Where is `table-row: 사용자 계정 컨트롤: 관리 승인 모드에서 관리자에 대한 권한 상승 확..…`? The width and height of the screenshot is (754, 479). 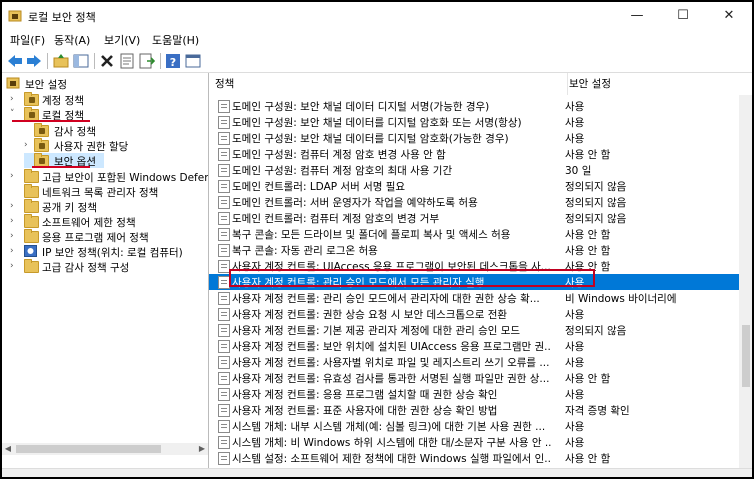
table-row: 사용자 계정 컨트롤: 관리 승인 모드에서 관리자에 대한 권한 상승 확..… is located at coordinates (474, 298).